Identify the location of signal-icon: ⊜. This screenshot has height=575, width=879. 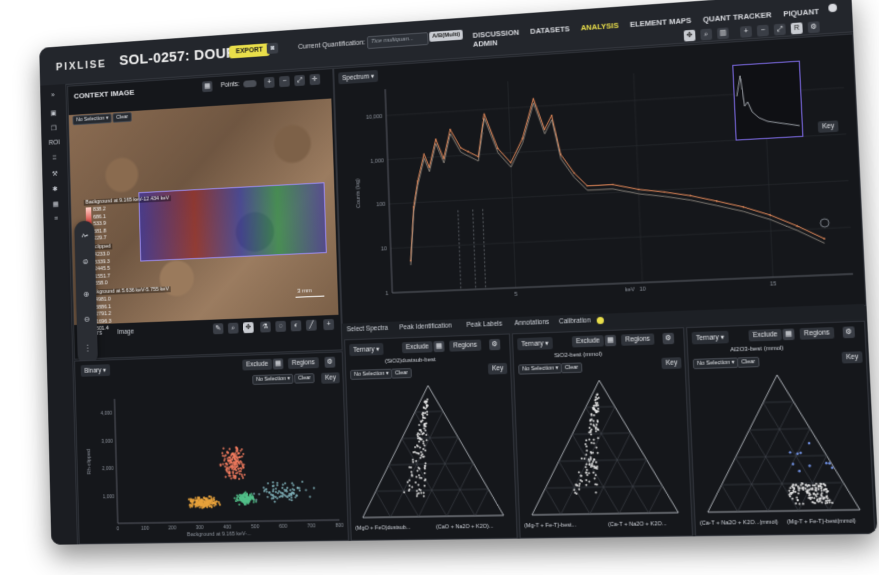
(85, 262).